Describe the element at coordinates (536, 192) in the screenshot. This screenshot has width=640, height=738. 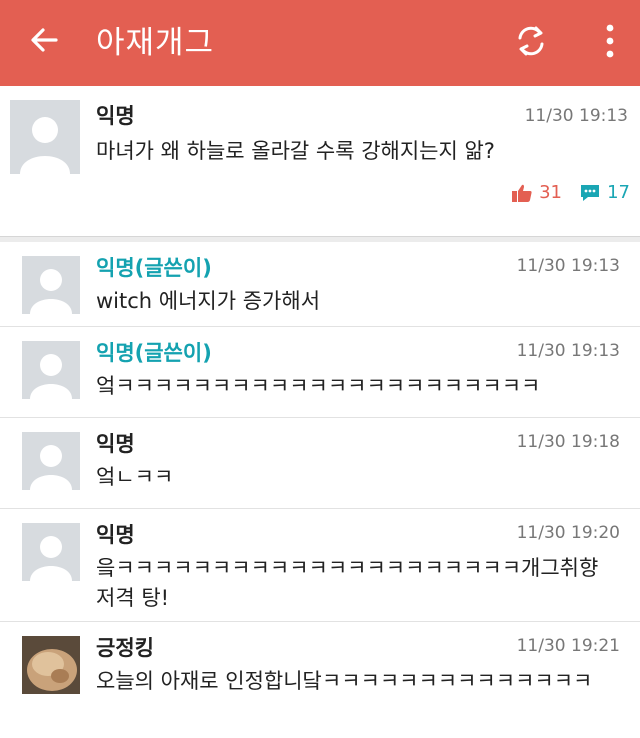
I see `like-button: 31` at that location.